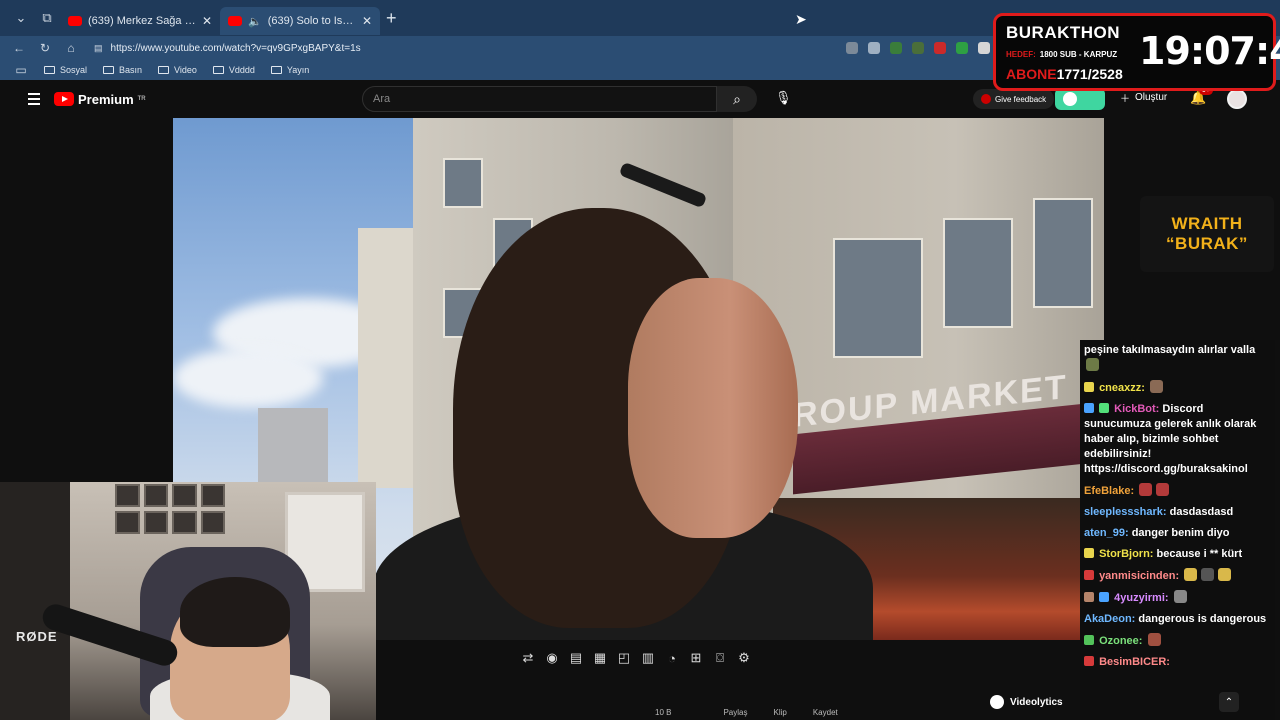 This screenshot has width=1280, height=720. What do you see at coordinates (276, 70) in the screenshot?
I see `folder-icon` at bounding box center [276, 70].